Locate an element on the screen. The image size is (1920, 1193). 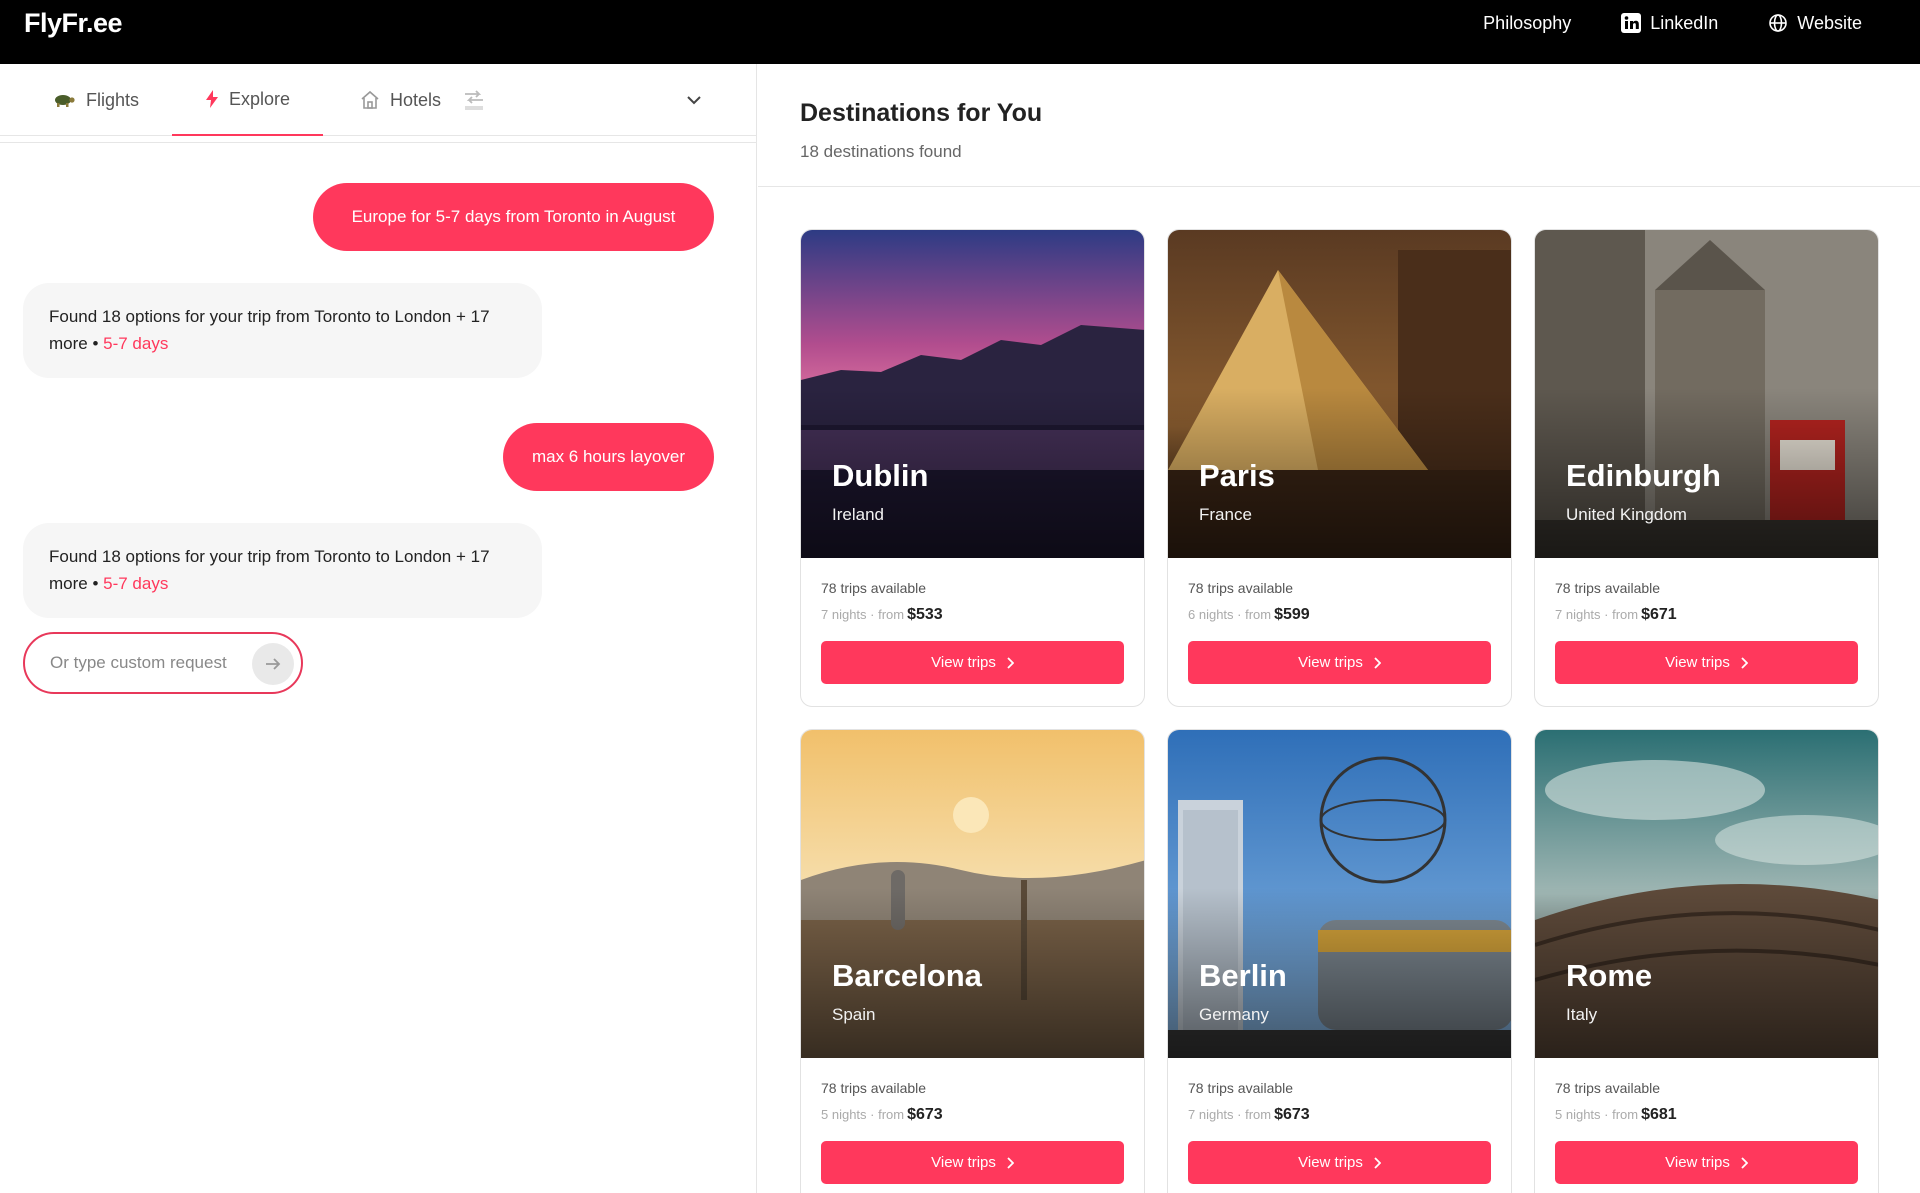
destination-country: Germany is located at coordinates (1234, 1014).